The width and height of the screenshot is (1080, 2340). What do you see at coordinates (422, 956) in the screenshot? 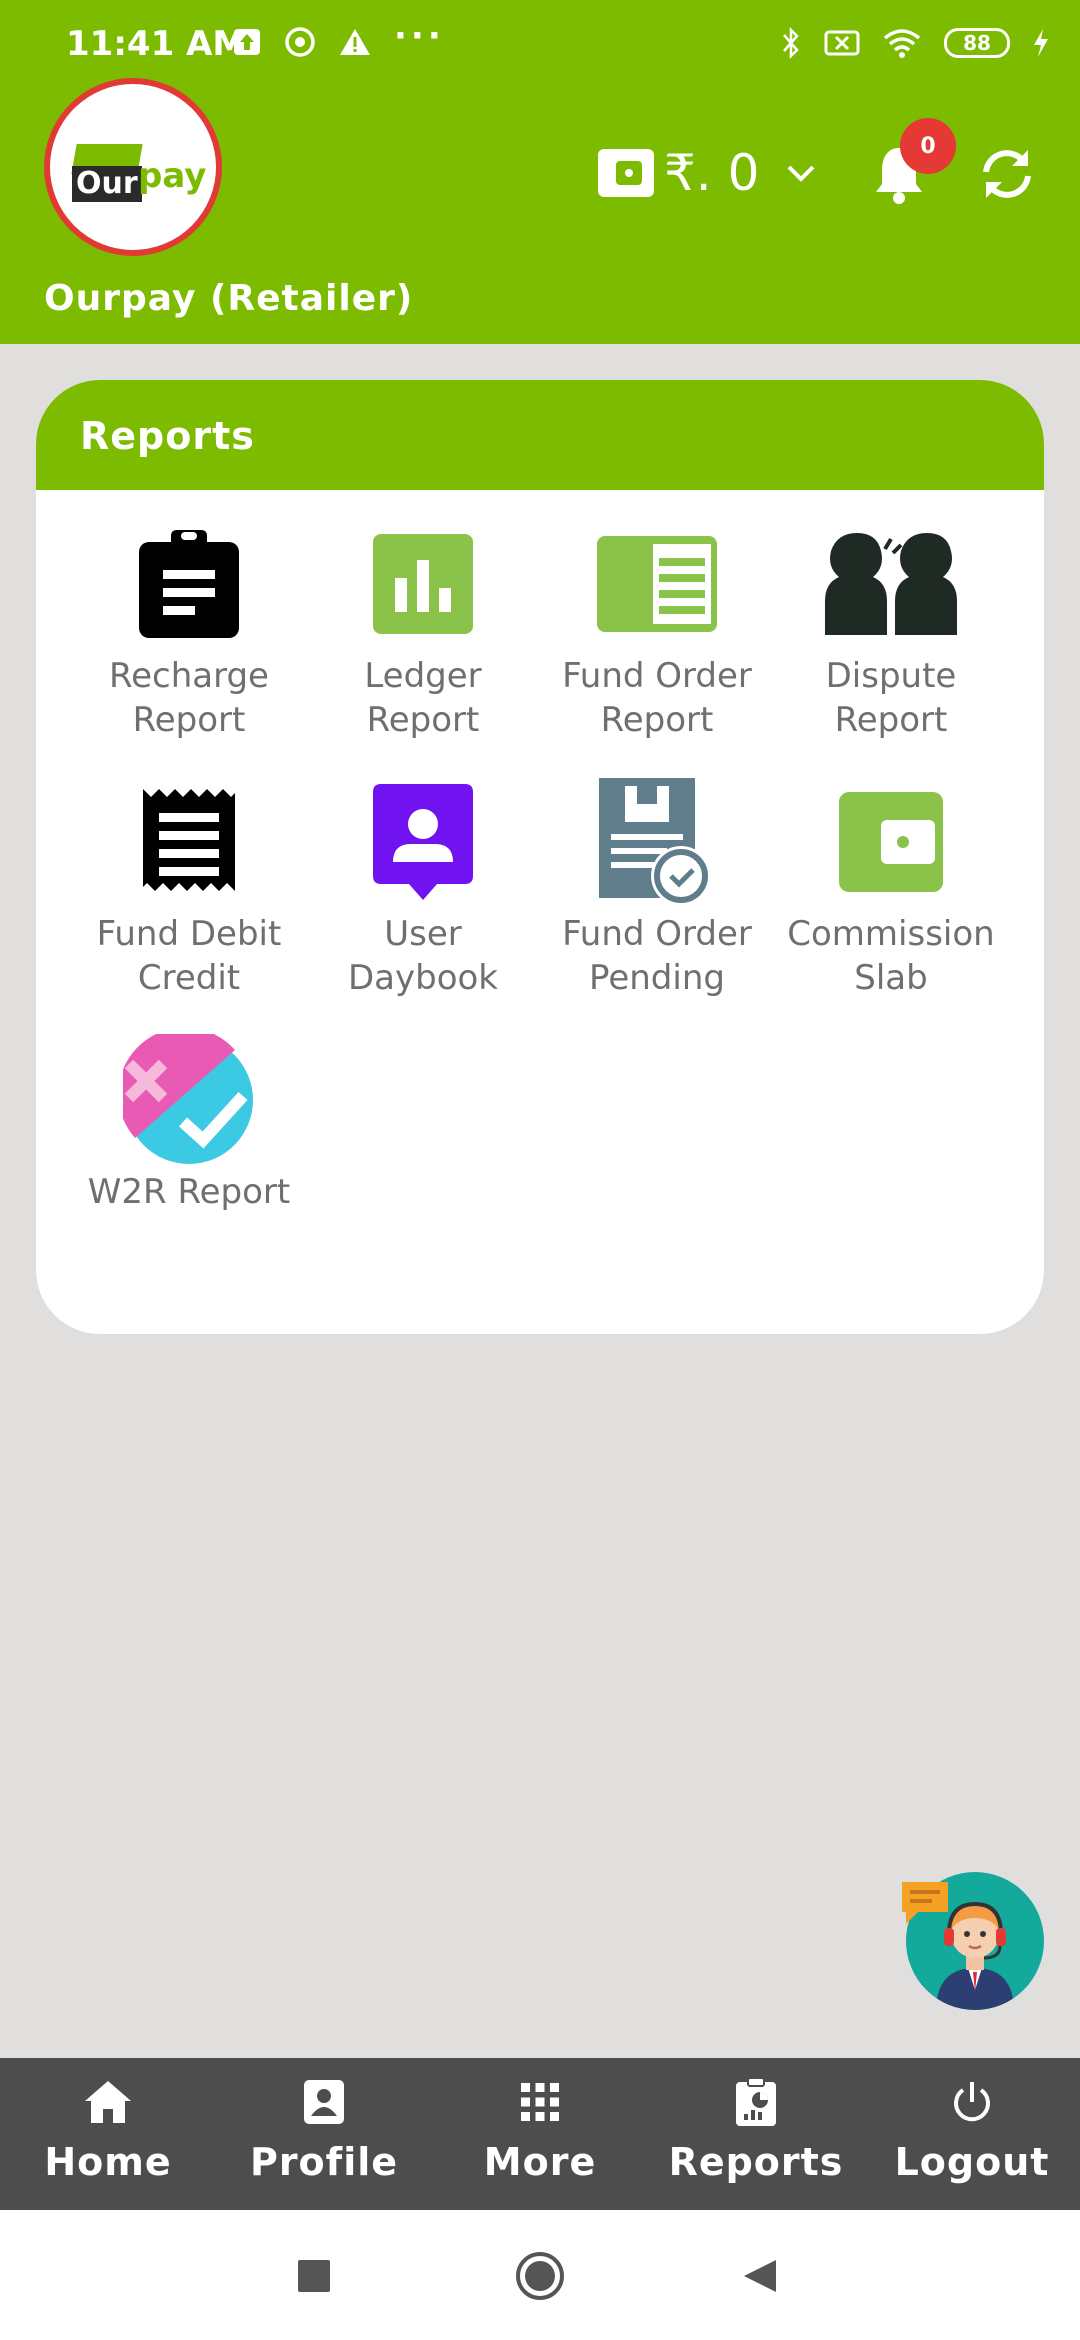
I see `user-daybook-label: User Daybook` at bounding box center [422, 956].